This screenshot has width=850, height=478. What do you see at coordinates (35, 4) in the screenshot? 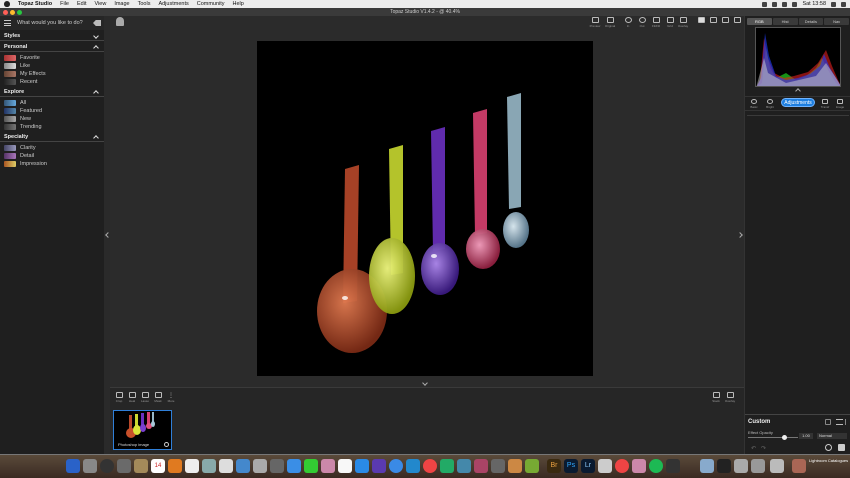
I see `menu-app-name: Topaz Studio` at bounding box center [35, 4].